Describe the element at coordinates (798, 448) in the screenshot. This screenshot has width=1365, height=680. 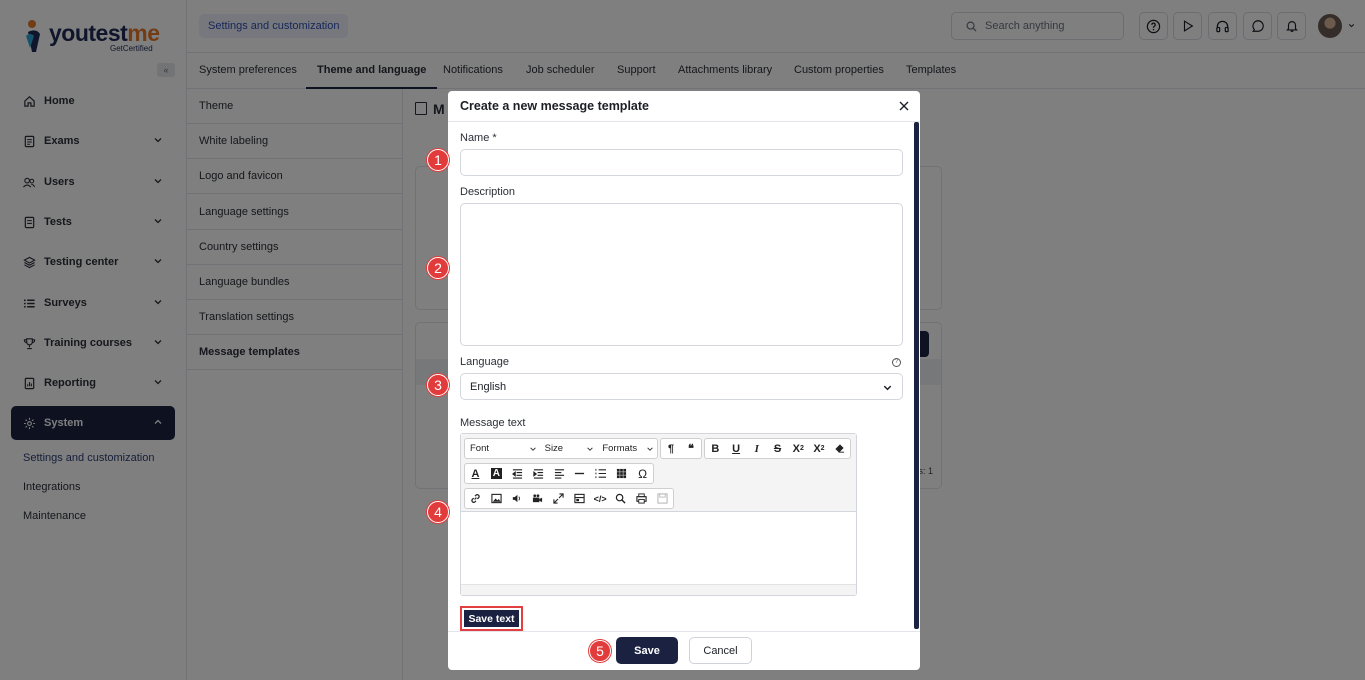
I see `subscript-icon: X2` at that location.